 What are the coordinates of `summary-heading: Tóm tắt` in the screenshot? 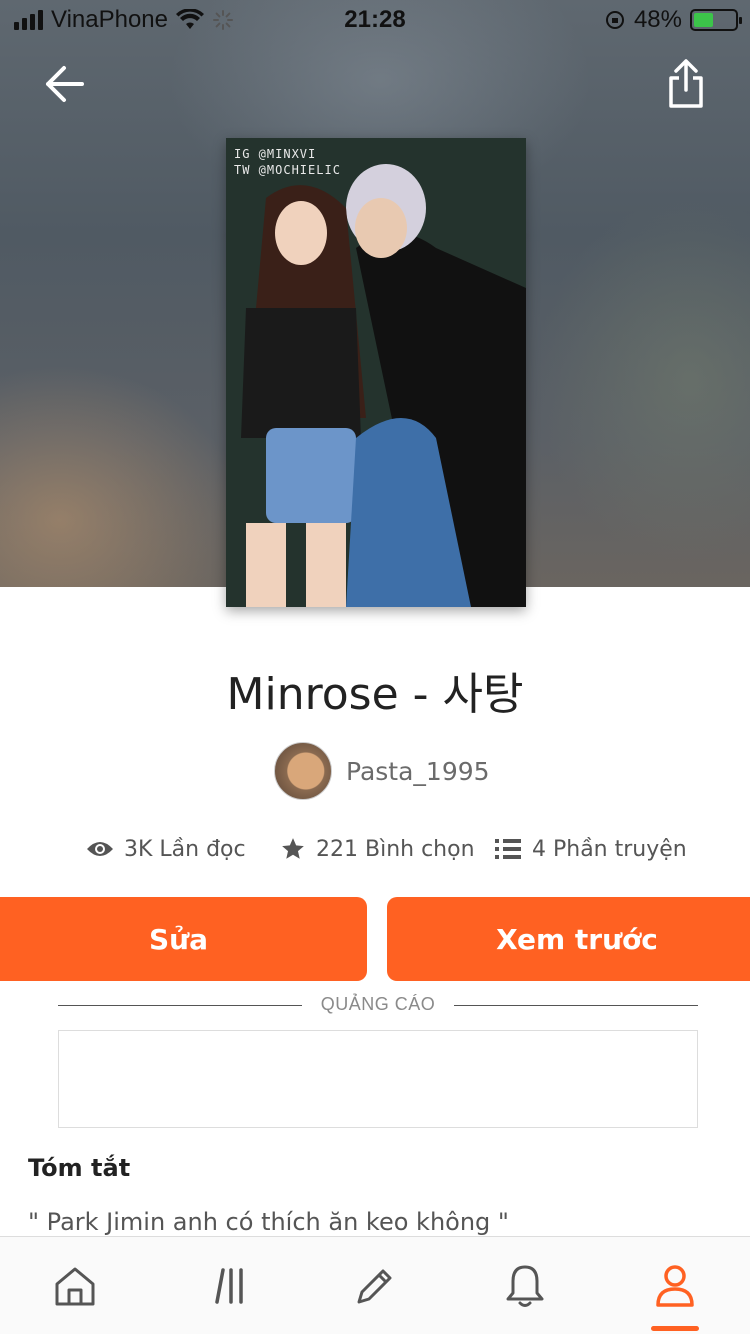 It's located at (79, 1168).